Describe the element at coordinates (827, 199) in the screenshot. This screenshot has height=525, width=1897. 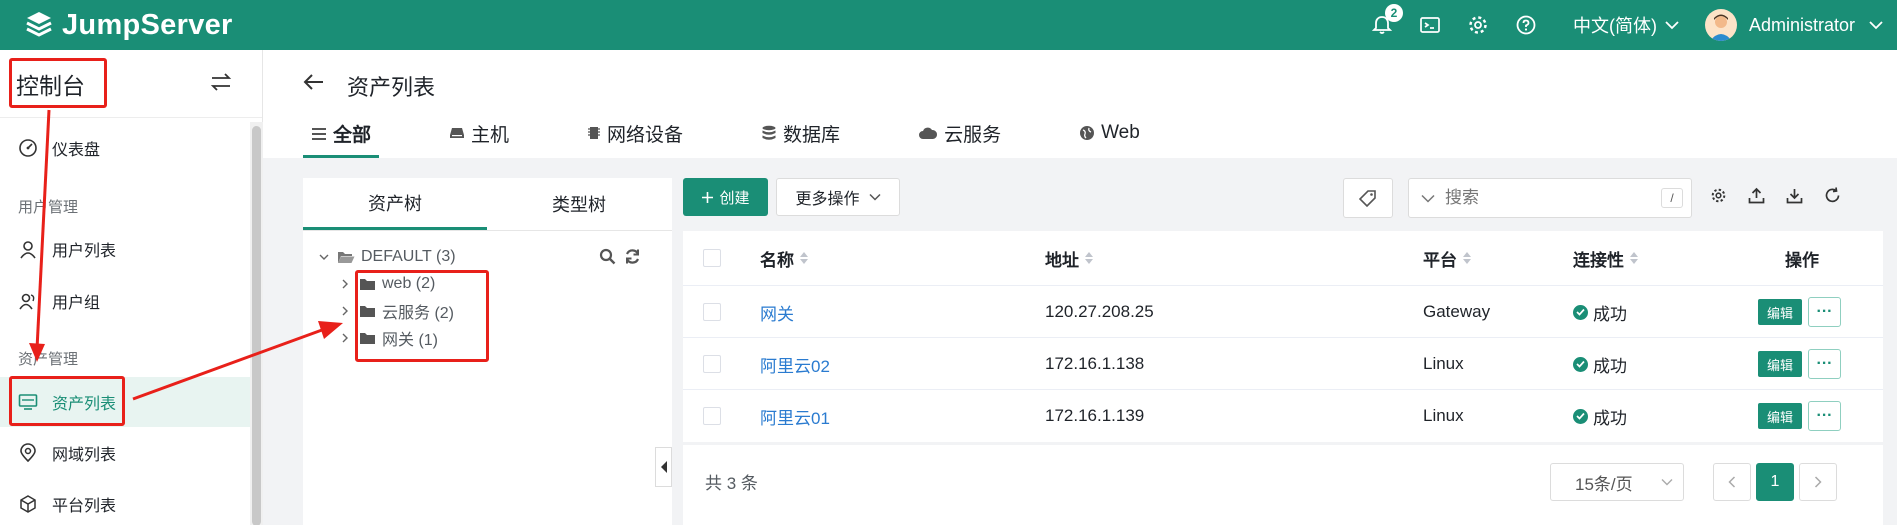
I see `more-actions-label: 更多操作` at that location.